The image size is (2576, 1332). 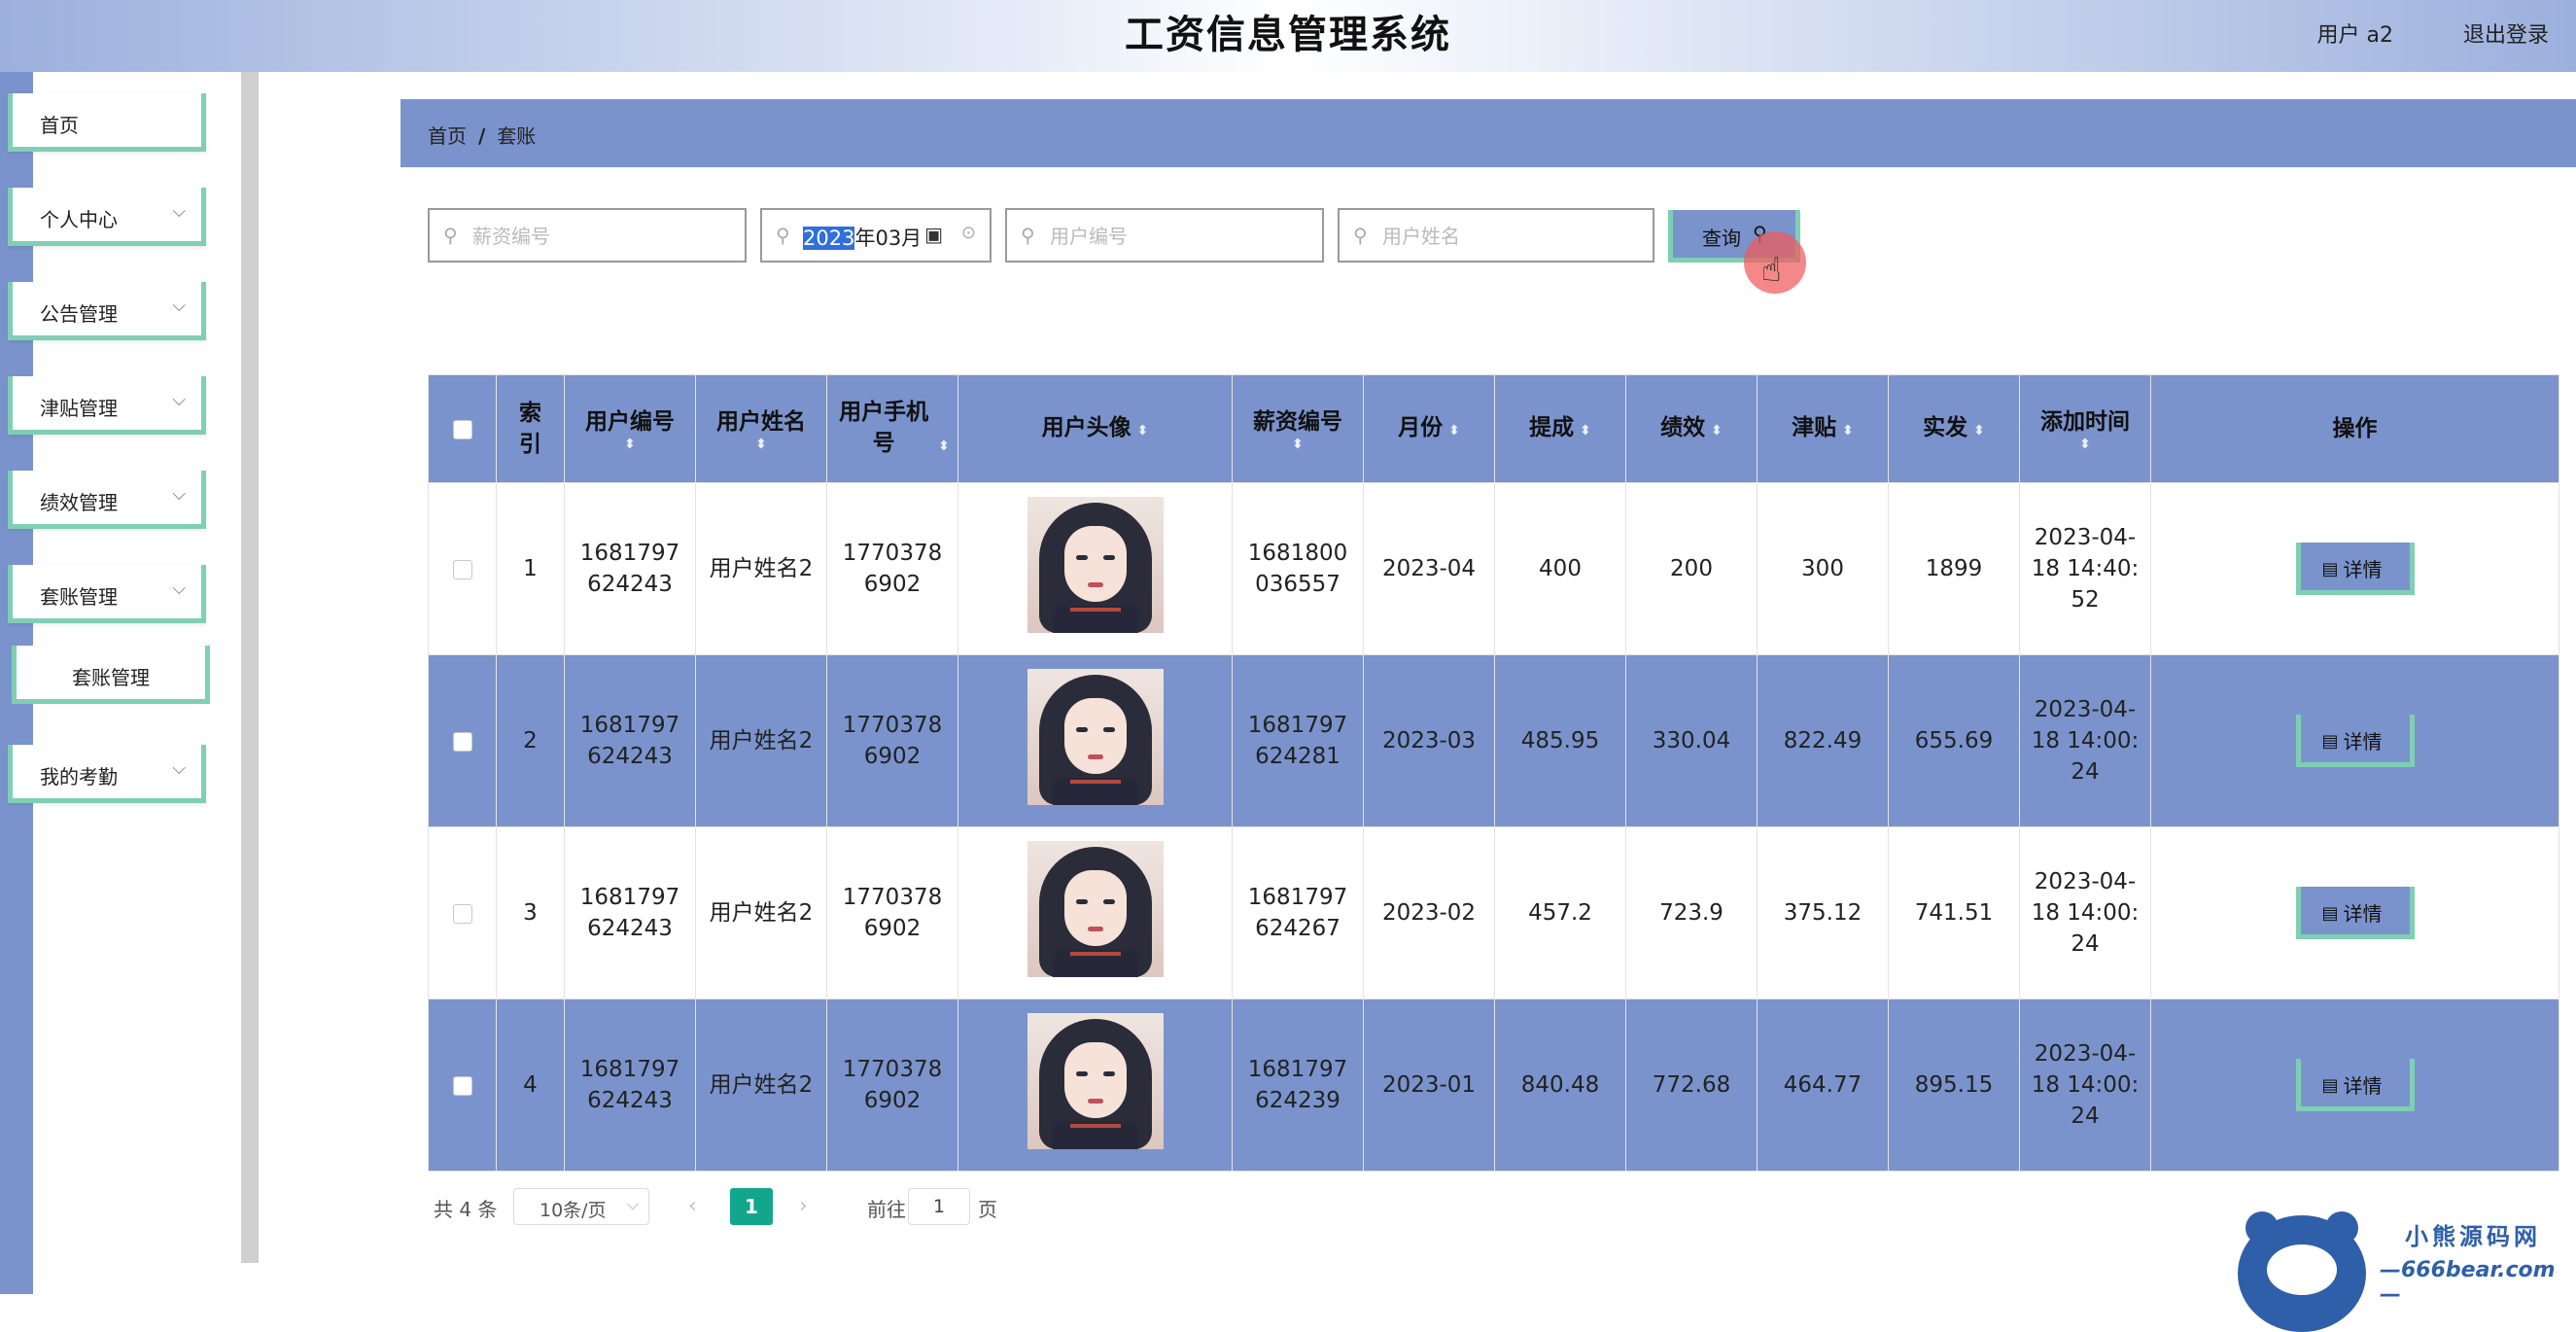 I want to click on sidebar-item-label: 我的考勤, so click(x=79, y=777).